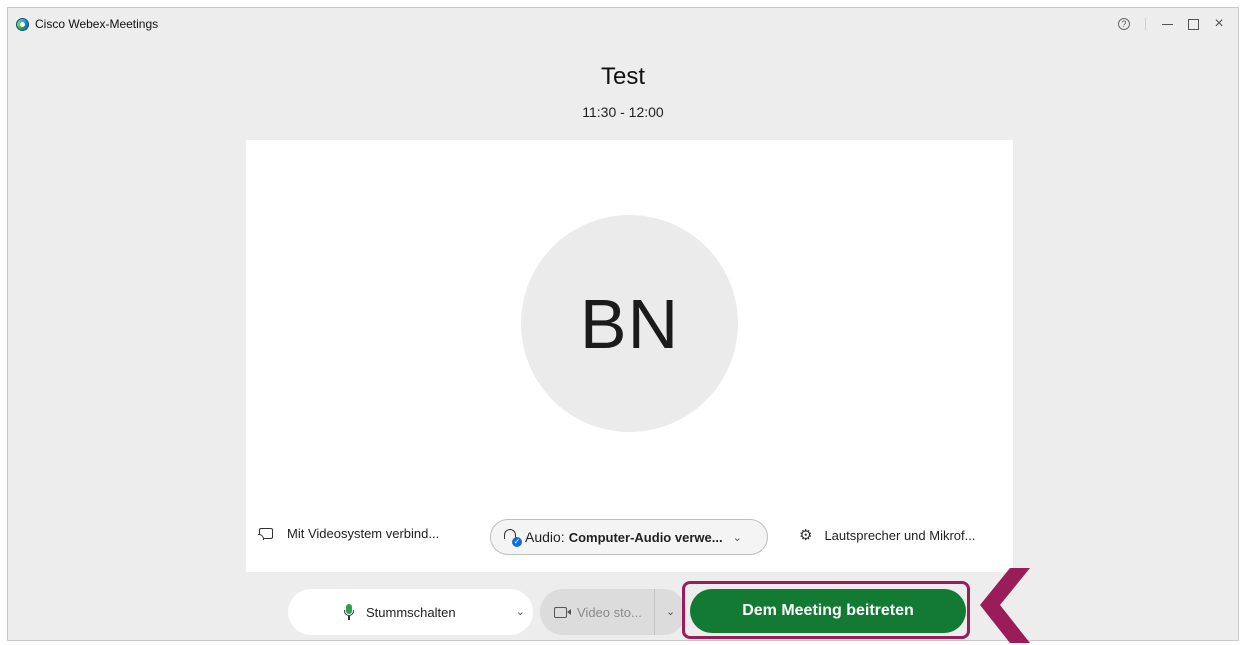  I want to click on audio-select: ✓ Audio: Computer-Audio verwe... ⌄, so click(629, 537).